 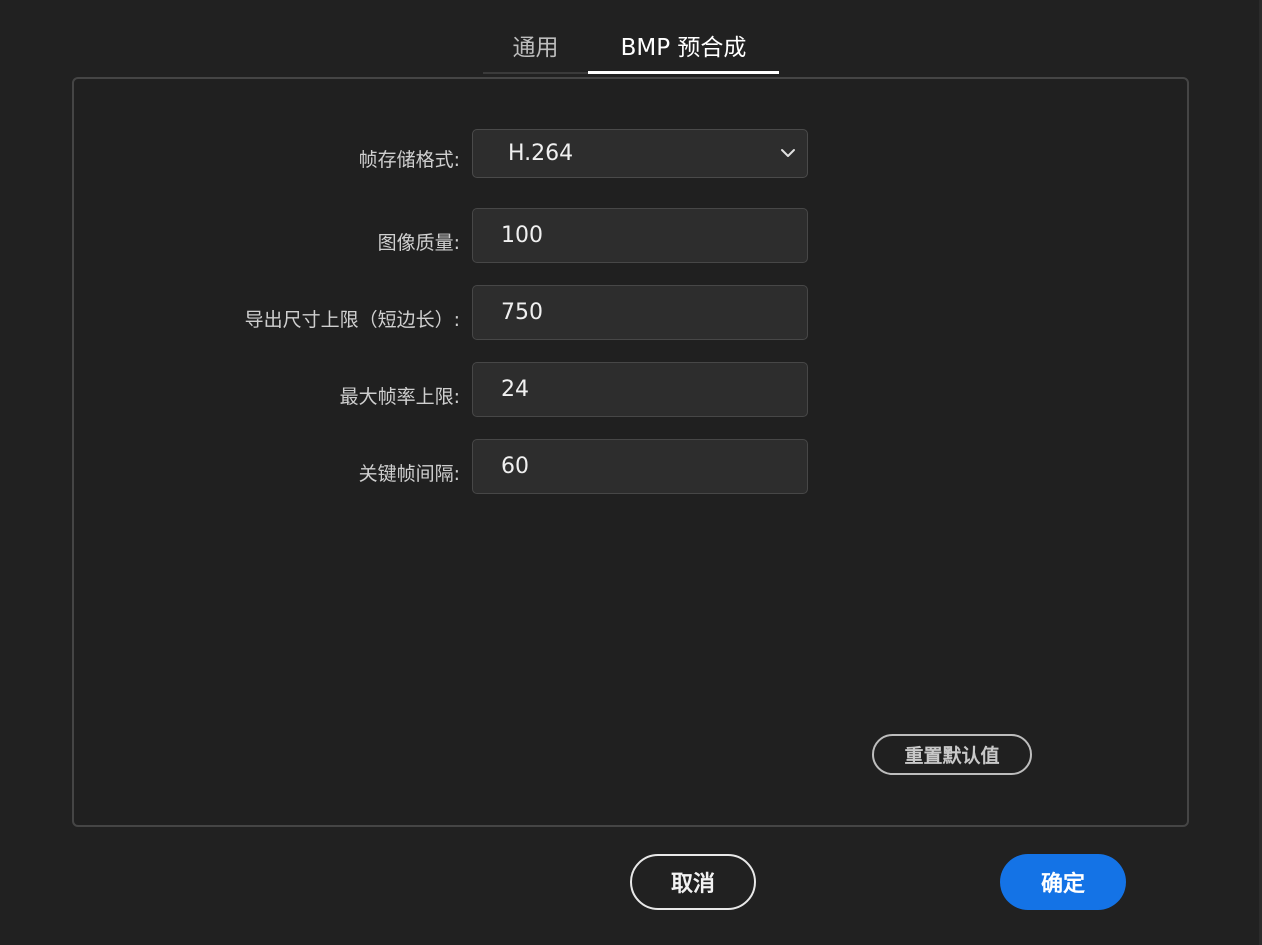 What do you see at coordinates (640, 466) in the screenshot?
I see `keyframe-interval-input: 60` at bounding box center [640, 466].